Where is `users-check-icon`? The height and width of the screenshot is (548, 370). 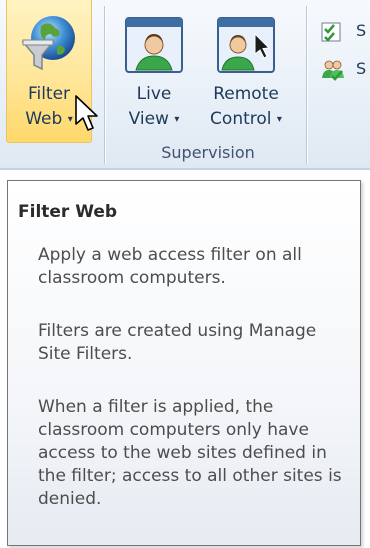 users-check-icon is located at coordinates (333, 70).